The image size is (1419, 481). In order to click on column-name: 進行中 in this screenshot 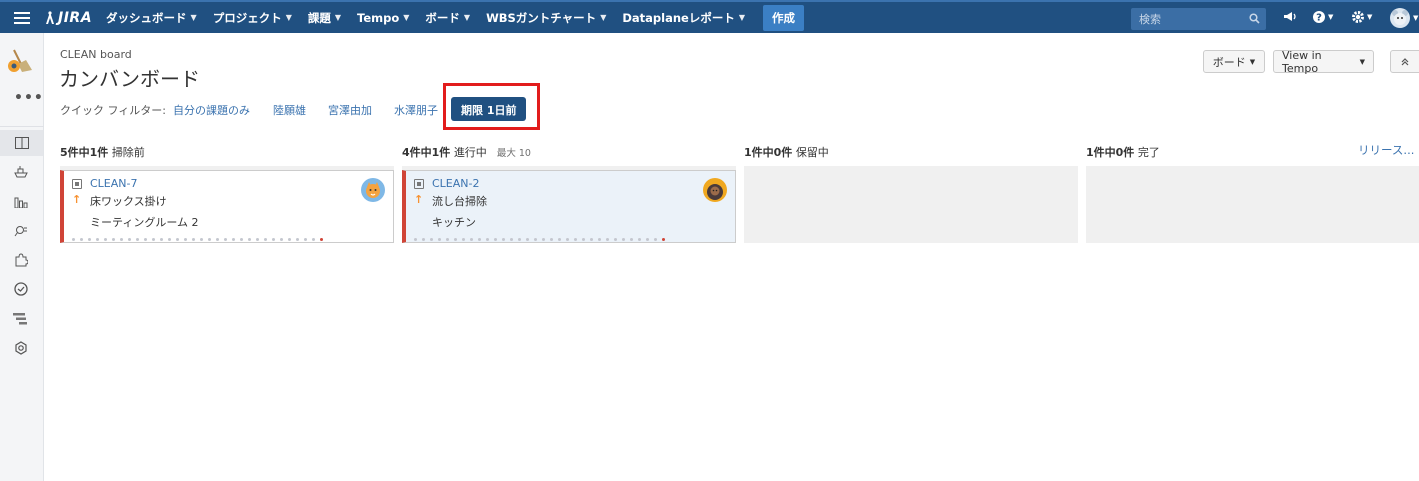, I will do `click(470, 152)`.